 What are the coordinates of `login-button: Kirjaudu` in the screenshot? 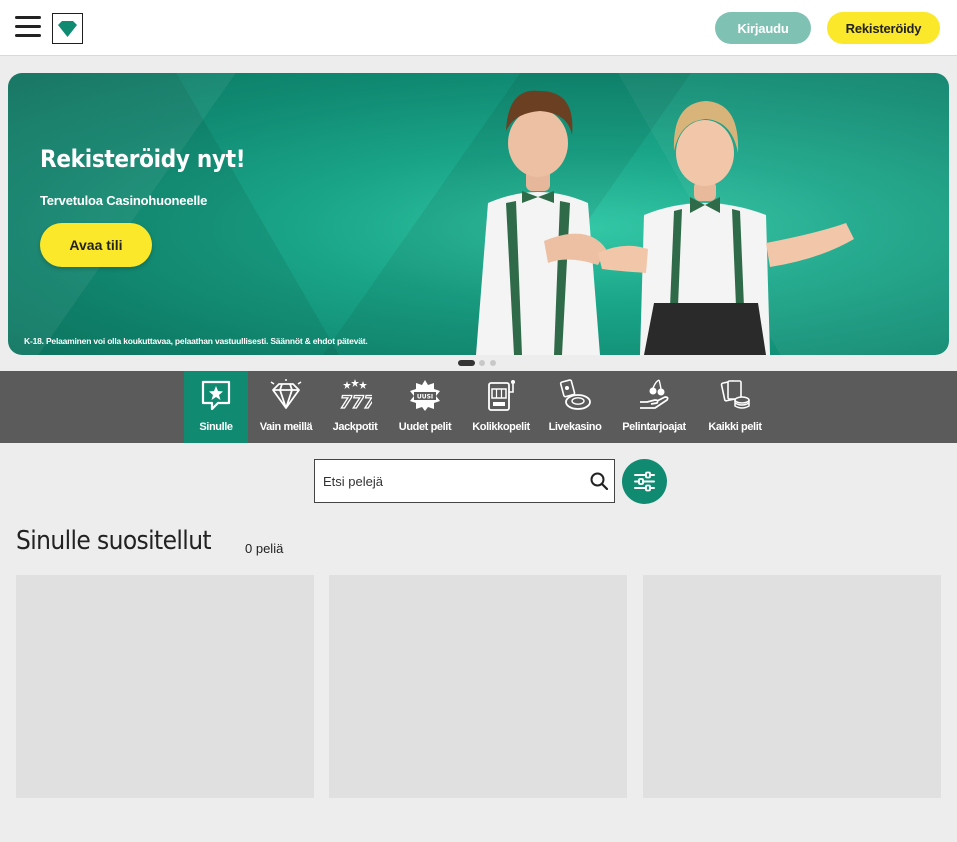 It's located at (763, 28).